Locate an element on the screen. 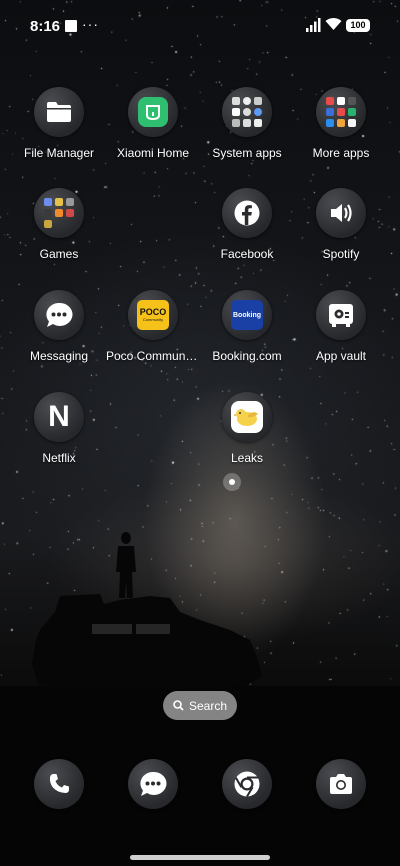 The image size is (400, 866). app-label: Leaks is located at coordinates (247, 458).